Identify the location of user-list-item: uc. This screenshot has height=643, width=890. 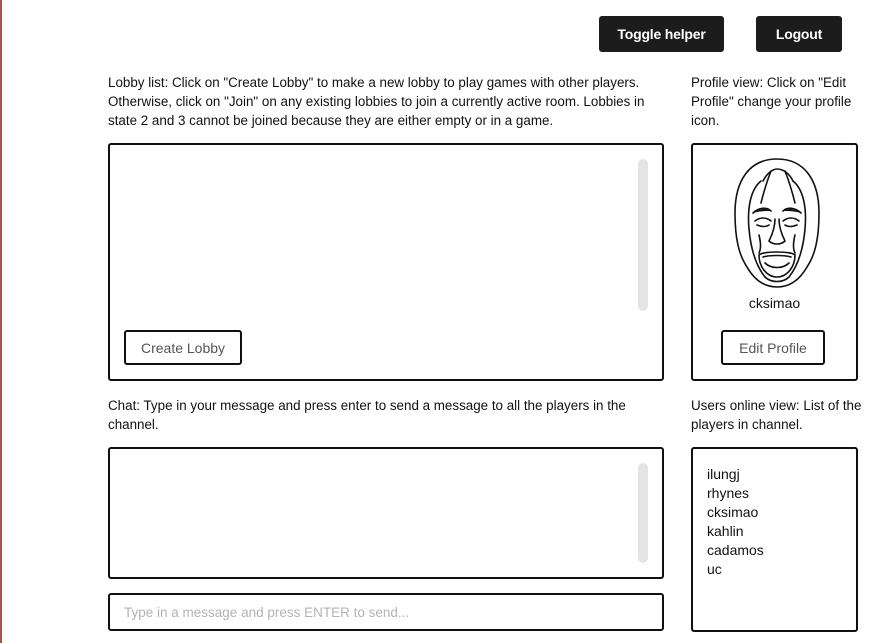
(714, 569).